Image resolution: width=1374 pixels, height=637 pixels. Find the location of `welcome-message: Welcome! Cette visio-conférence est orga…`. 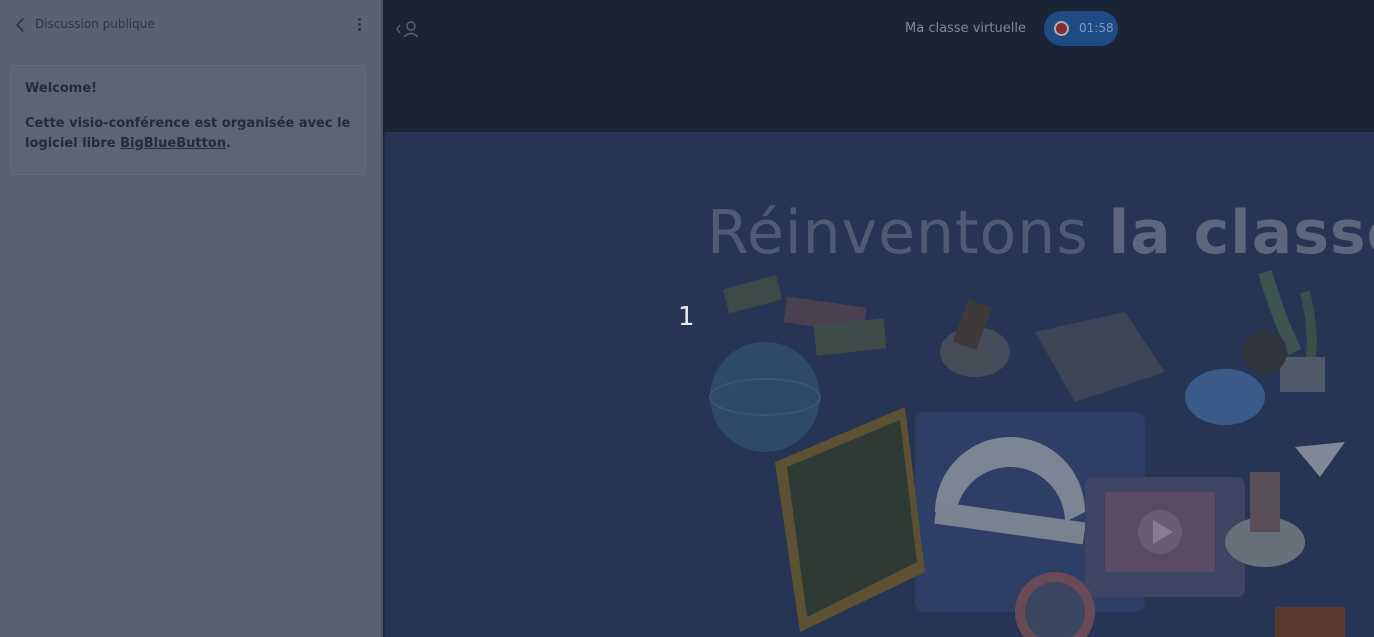

welcome-message: Welcome! Cette visio-conférence est orga… is located at coordinates (188, 120).